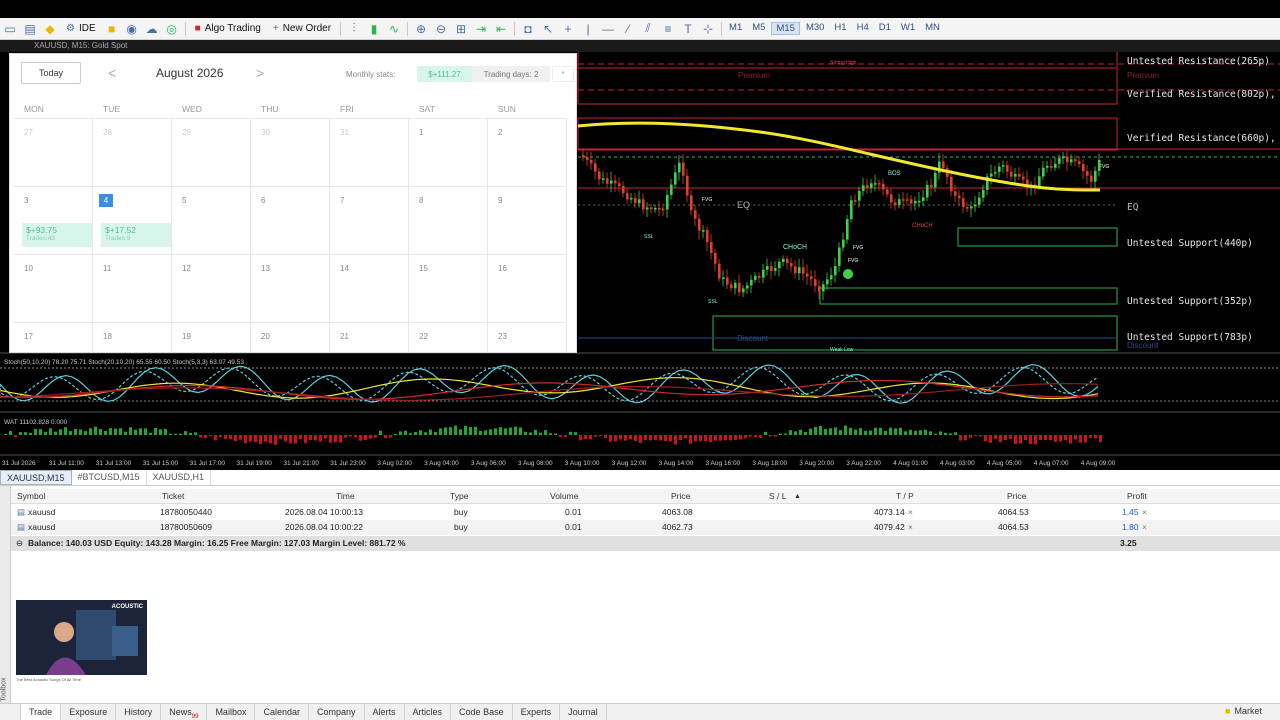  Describe the element at coordinates (41, 712) in the screenshot. I see `tab-trade: Trade` at that location.